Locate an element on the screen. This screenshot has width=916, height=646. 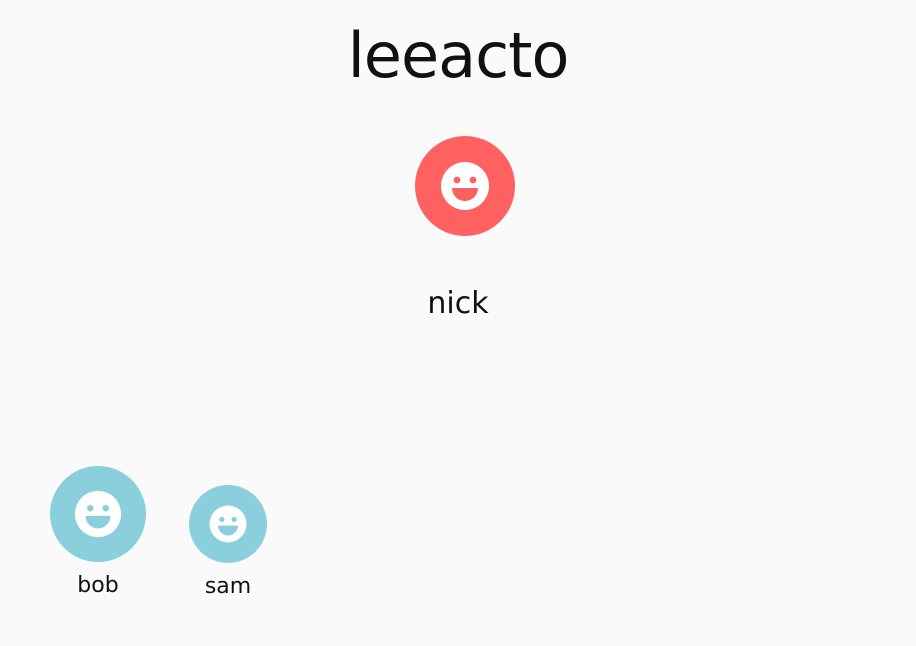
peer-name-sam: sam is located at coordinates (228, 586).